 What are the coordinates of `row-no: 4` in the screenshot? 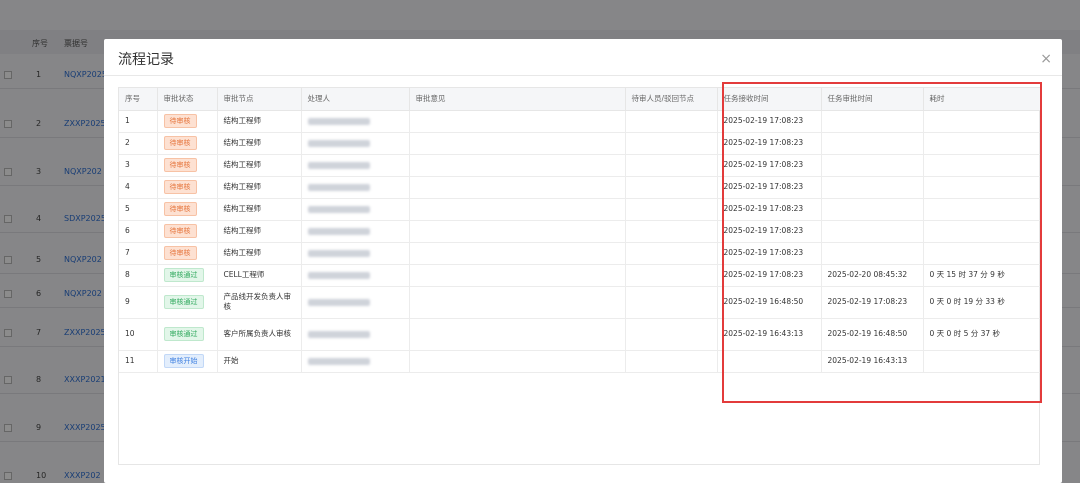 It's located at (138, 187).